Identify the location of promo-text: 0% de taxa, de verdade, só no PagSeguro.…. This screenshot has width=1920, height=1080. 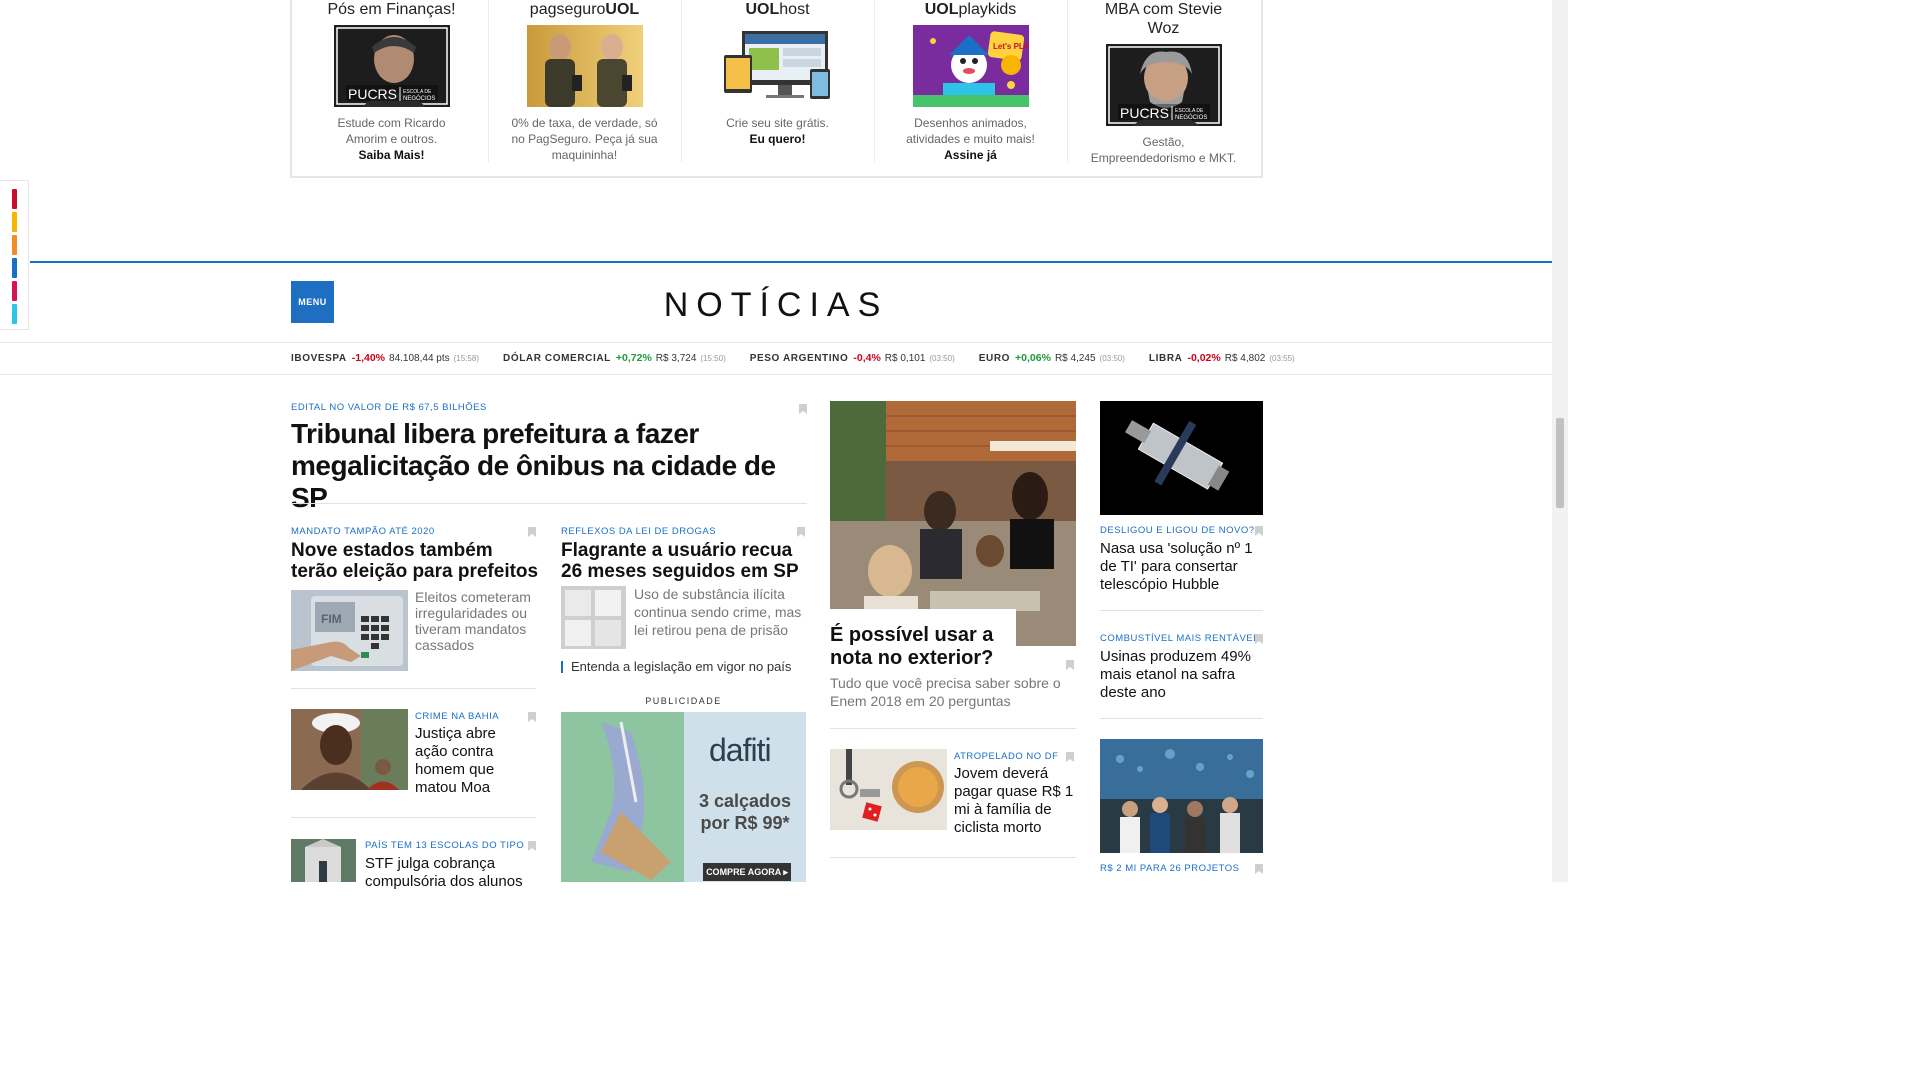
(584, 139).